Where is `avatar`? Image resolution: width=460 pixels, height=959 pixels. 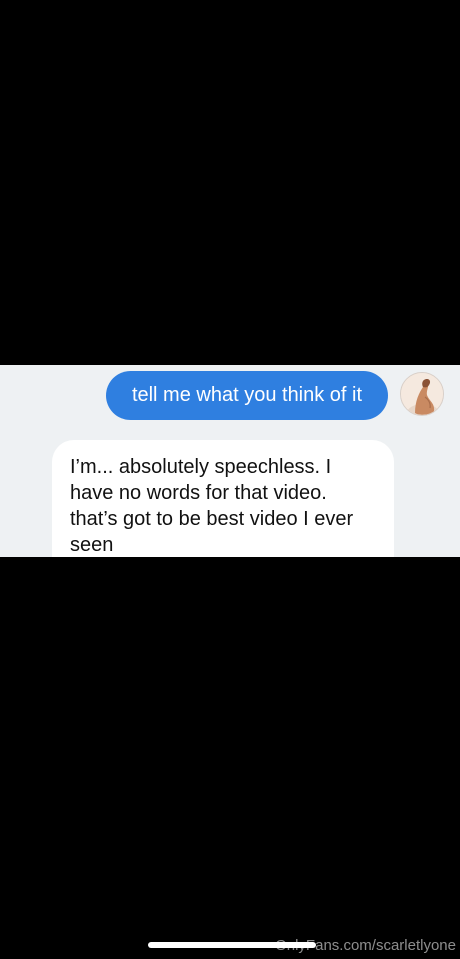
avatar is located at coordinates (422, 394).